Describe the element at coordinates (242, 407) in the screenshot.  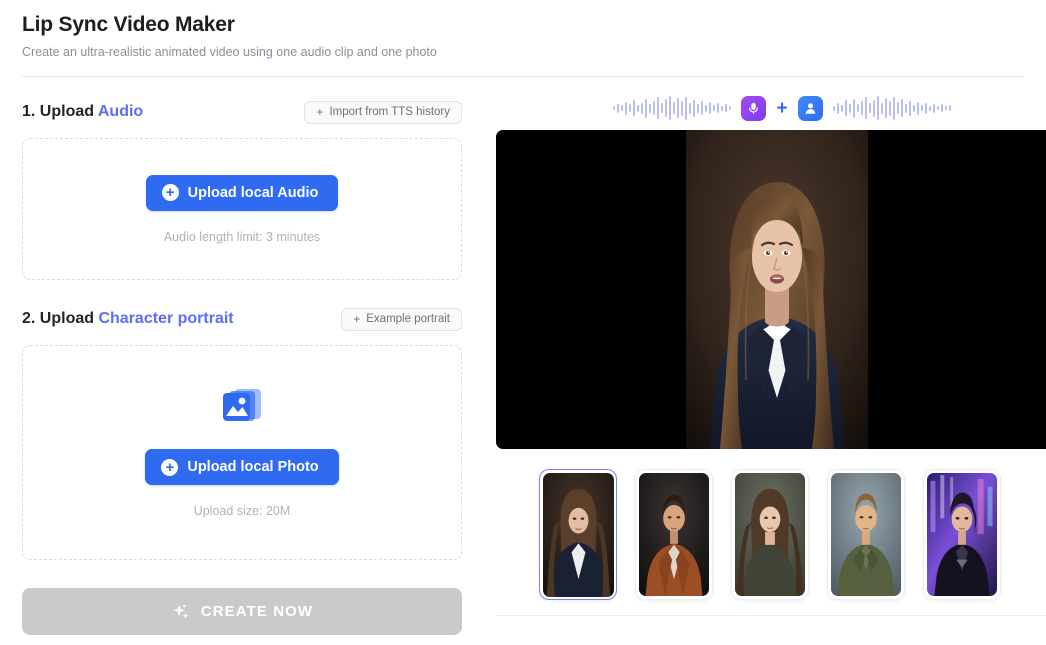
I see `image-stack-icon` at that location.